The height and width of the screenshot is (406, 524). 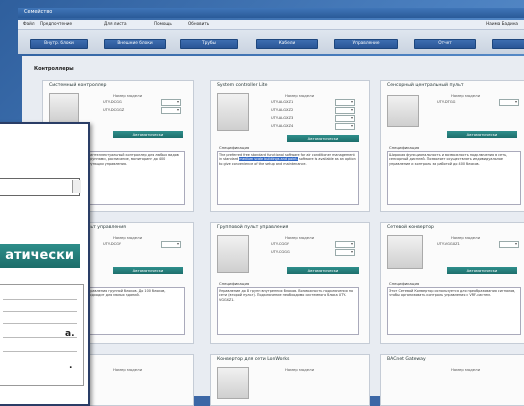 I want to click on card-title: Сенсорный центральный пульт, so click(x=425, y=85).